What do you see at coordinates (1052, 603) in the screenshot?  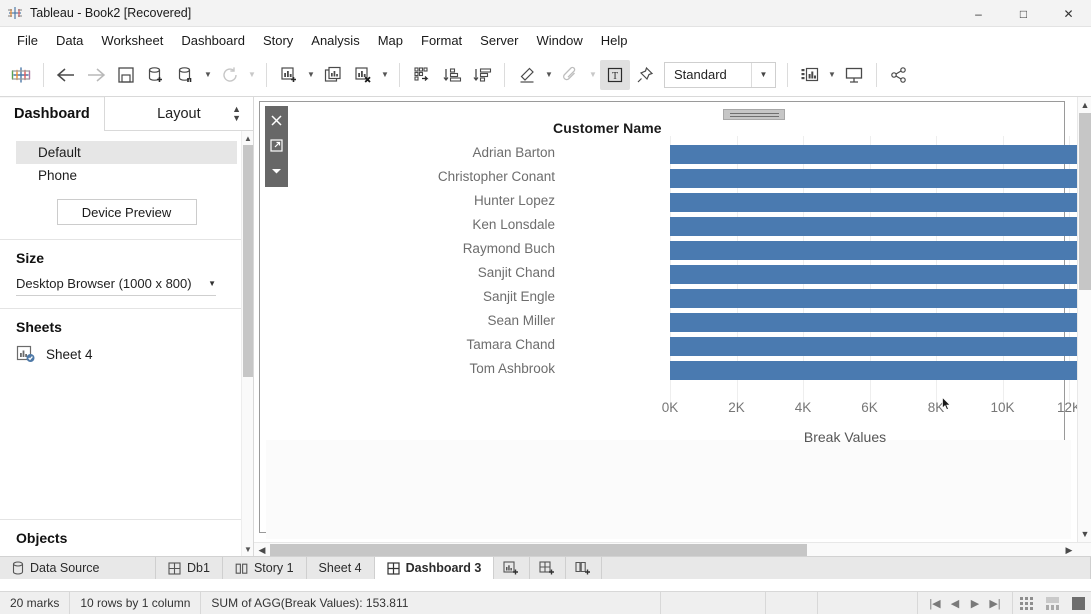 I see `half-shade-view-icon` at bounding box center [1052, 603].